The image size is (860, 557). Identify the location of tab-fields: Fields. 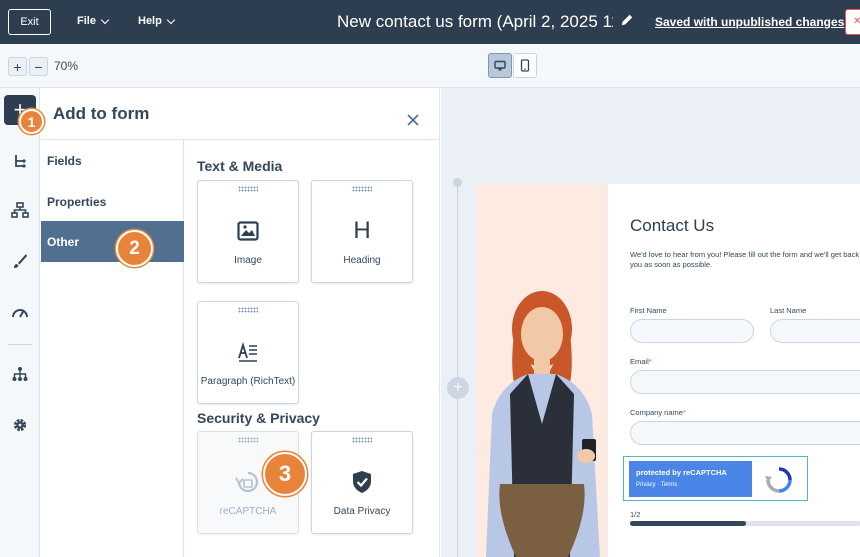
(112, 160).